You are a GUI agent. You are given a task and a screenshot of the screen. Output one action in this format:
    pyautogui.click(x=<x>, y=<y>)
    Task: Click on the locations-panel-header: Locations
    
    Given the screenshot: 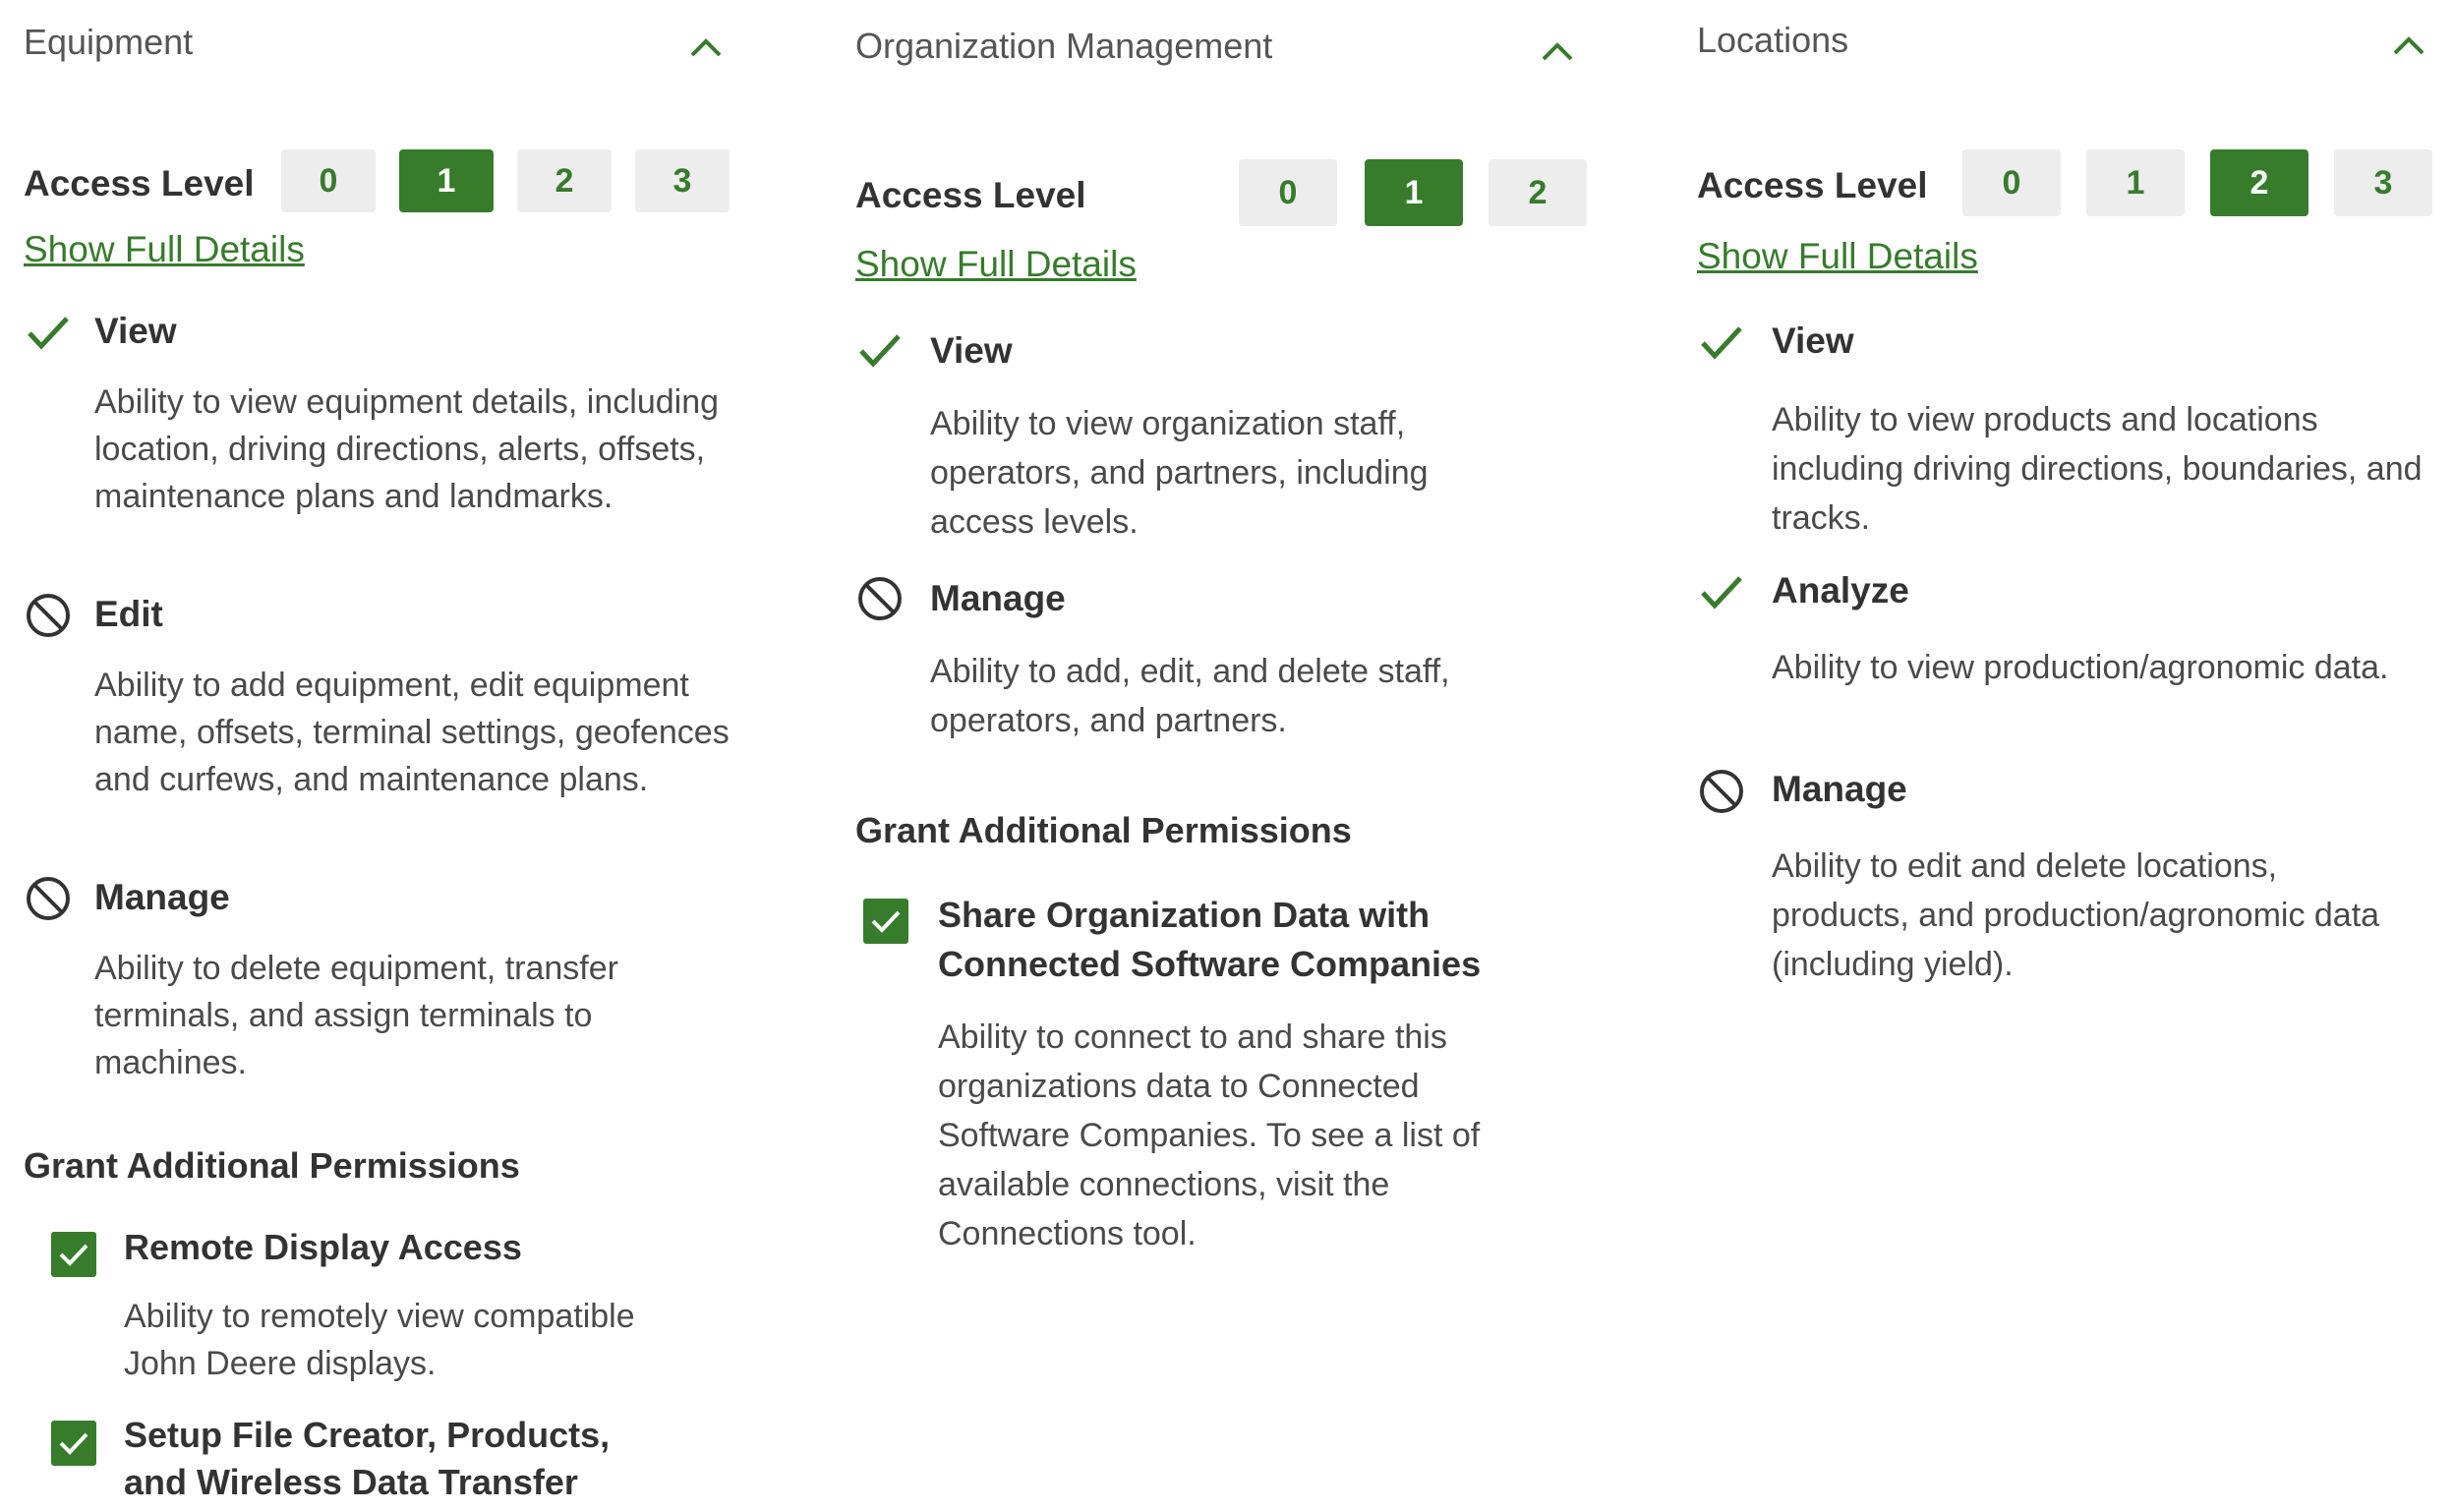 What is the action you would take?
    pyautogui.click(x=2070, y=49)
    